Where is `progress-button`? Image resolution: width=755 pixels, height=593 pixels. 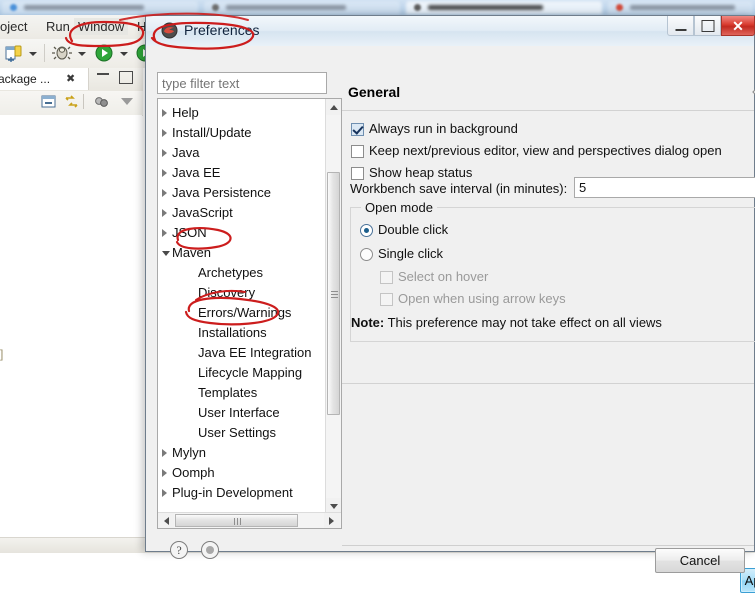
progress-button is located at coordinates (210, 550).